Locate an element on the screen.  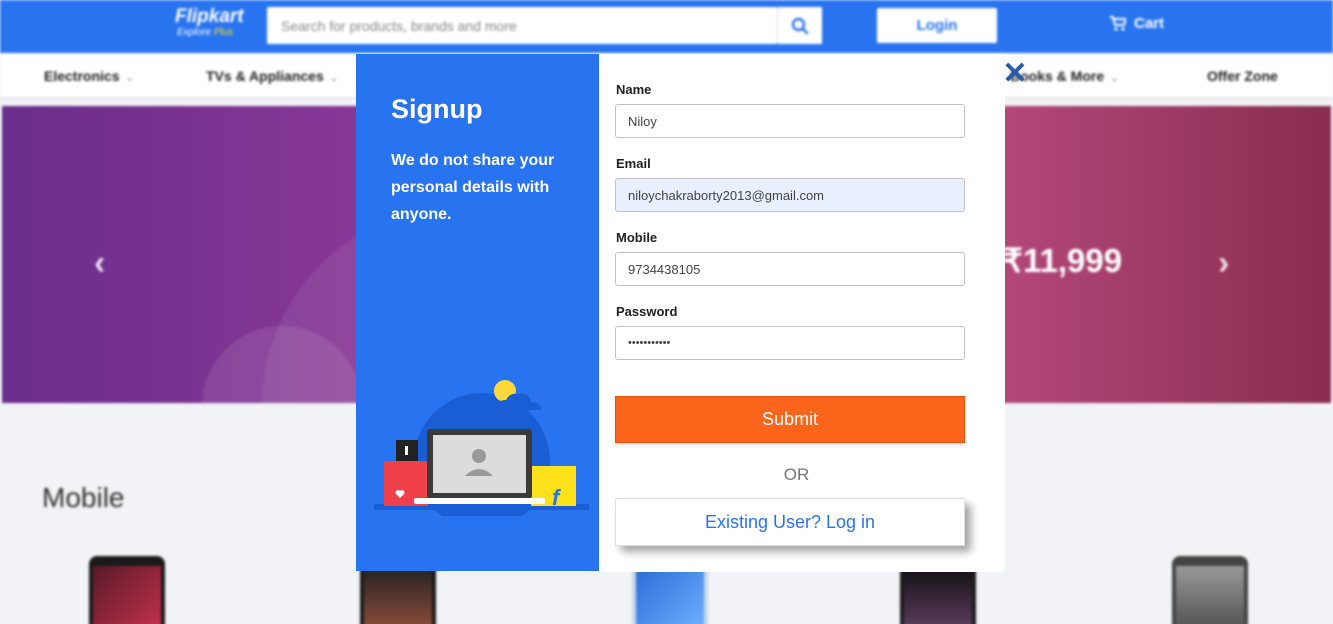
banner-next-icon: › is located at coordinates (1223, 263).